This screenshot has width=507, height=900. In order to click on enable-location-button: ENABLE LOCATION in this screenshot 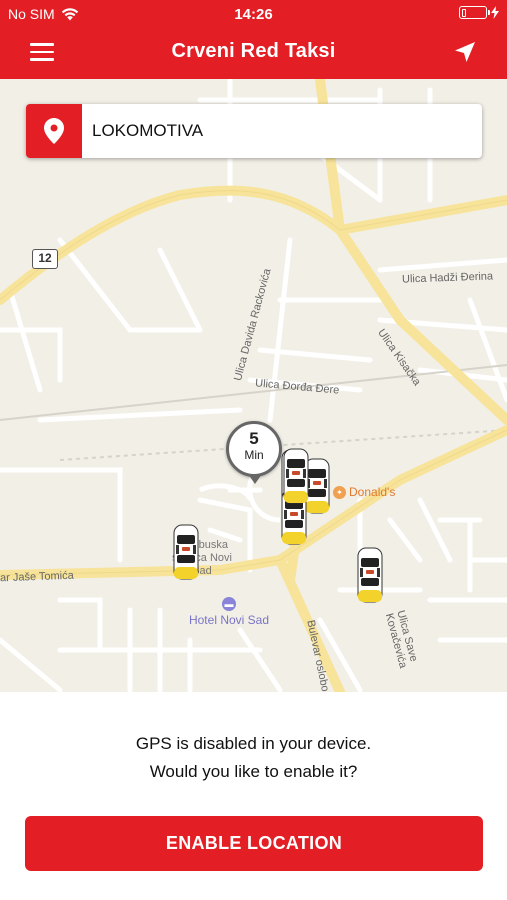, I will do `click(254, 843)`.